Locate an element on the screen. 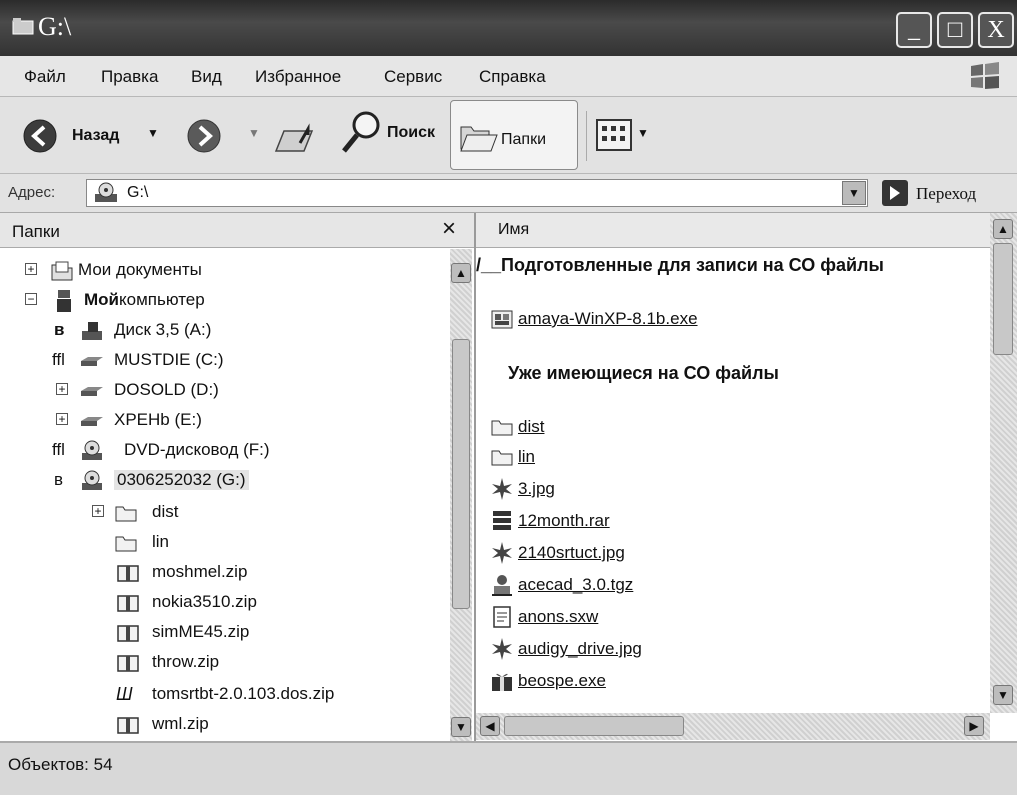  menu-edit: Правка is located at coordinates (129, 77).